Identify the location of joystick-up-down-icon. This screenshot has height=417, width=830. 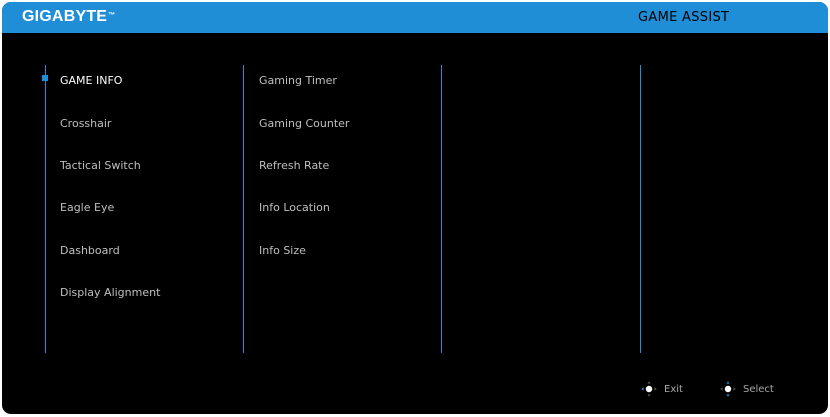
(728, 389).